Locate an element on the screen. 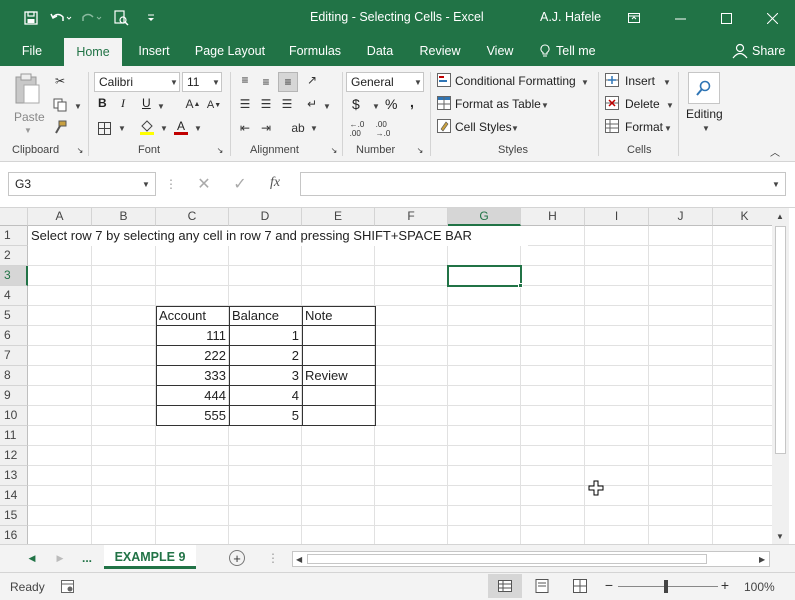 This screenshot has width=795, height=600. tab-page-layout: Page Layout is located at coordinates (230, 51).